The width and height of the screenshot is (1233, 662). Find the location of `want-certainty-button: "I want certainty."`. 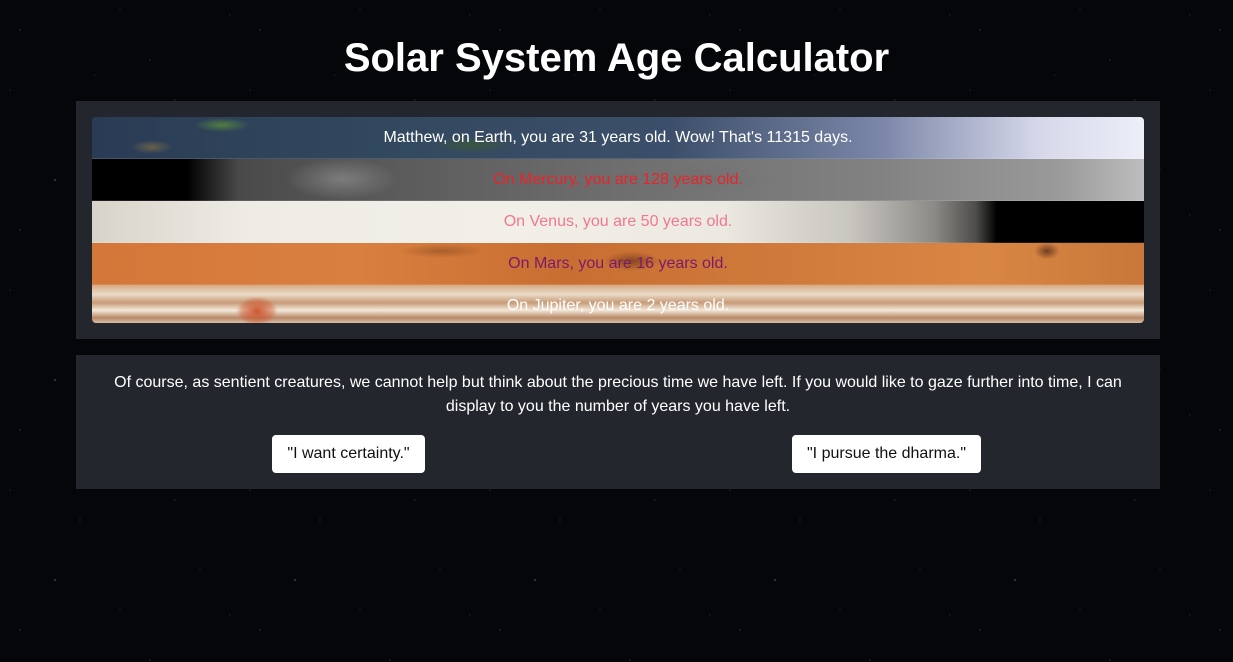

want-certainty-button: "I want certainty." is located at coordinates (348, 454).